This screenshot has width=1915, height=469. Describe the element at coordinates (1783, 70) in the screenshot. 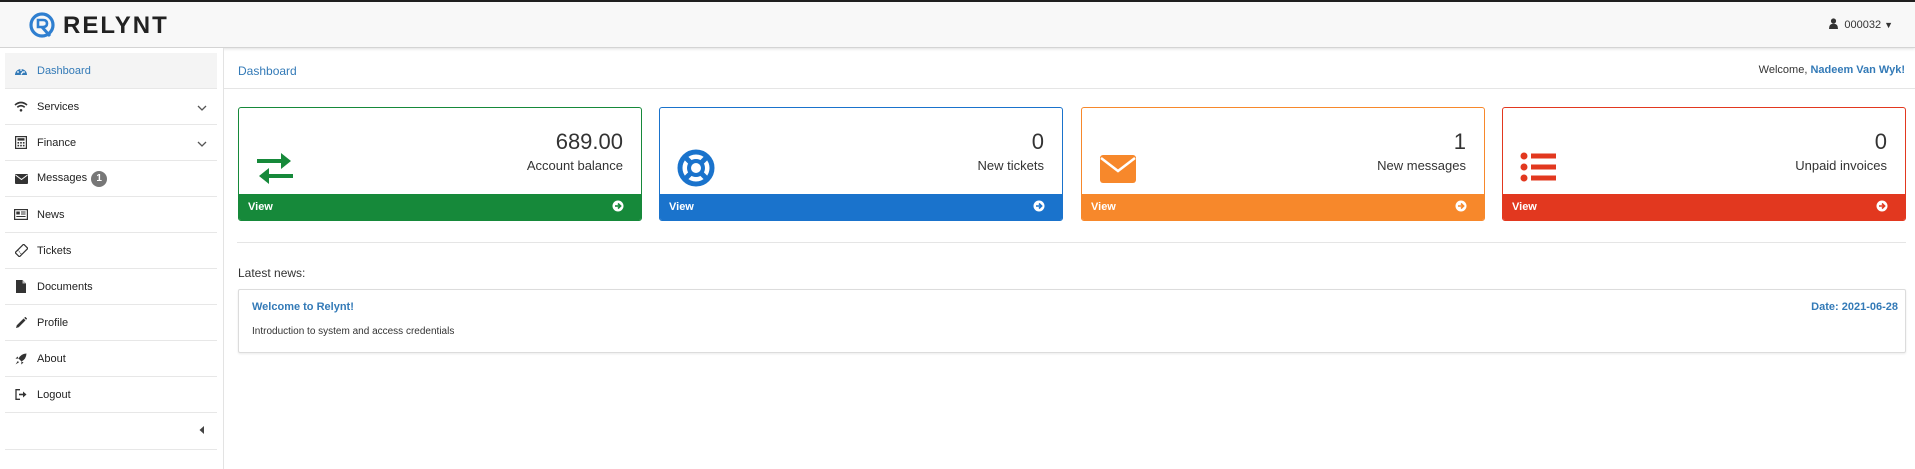

I see `welcome-prefix: Welcome,` at that location.